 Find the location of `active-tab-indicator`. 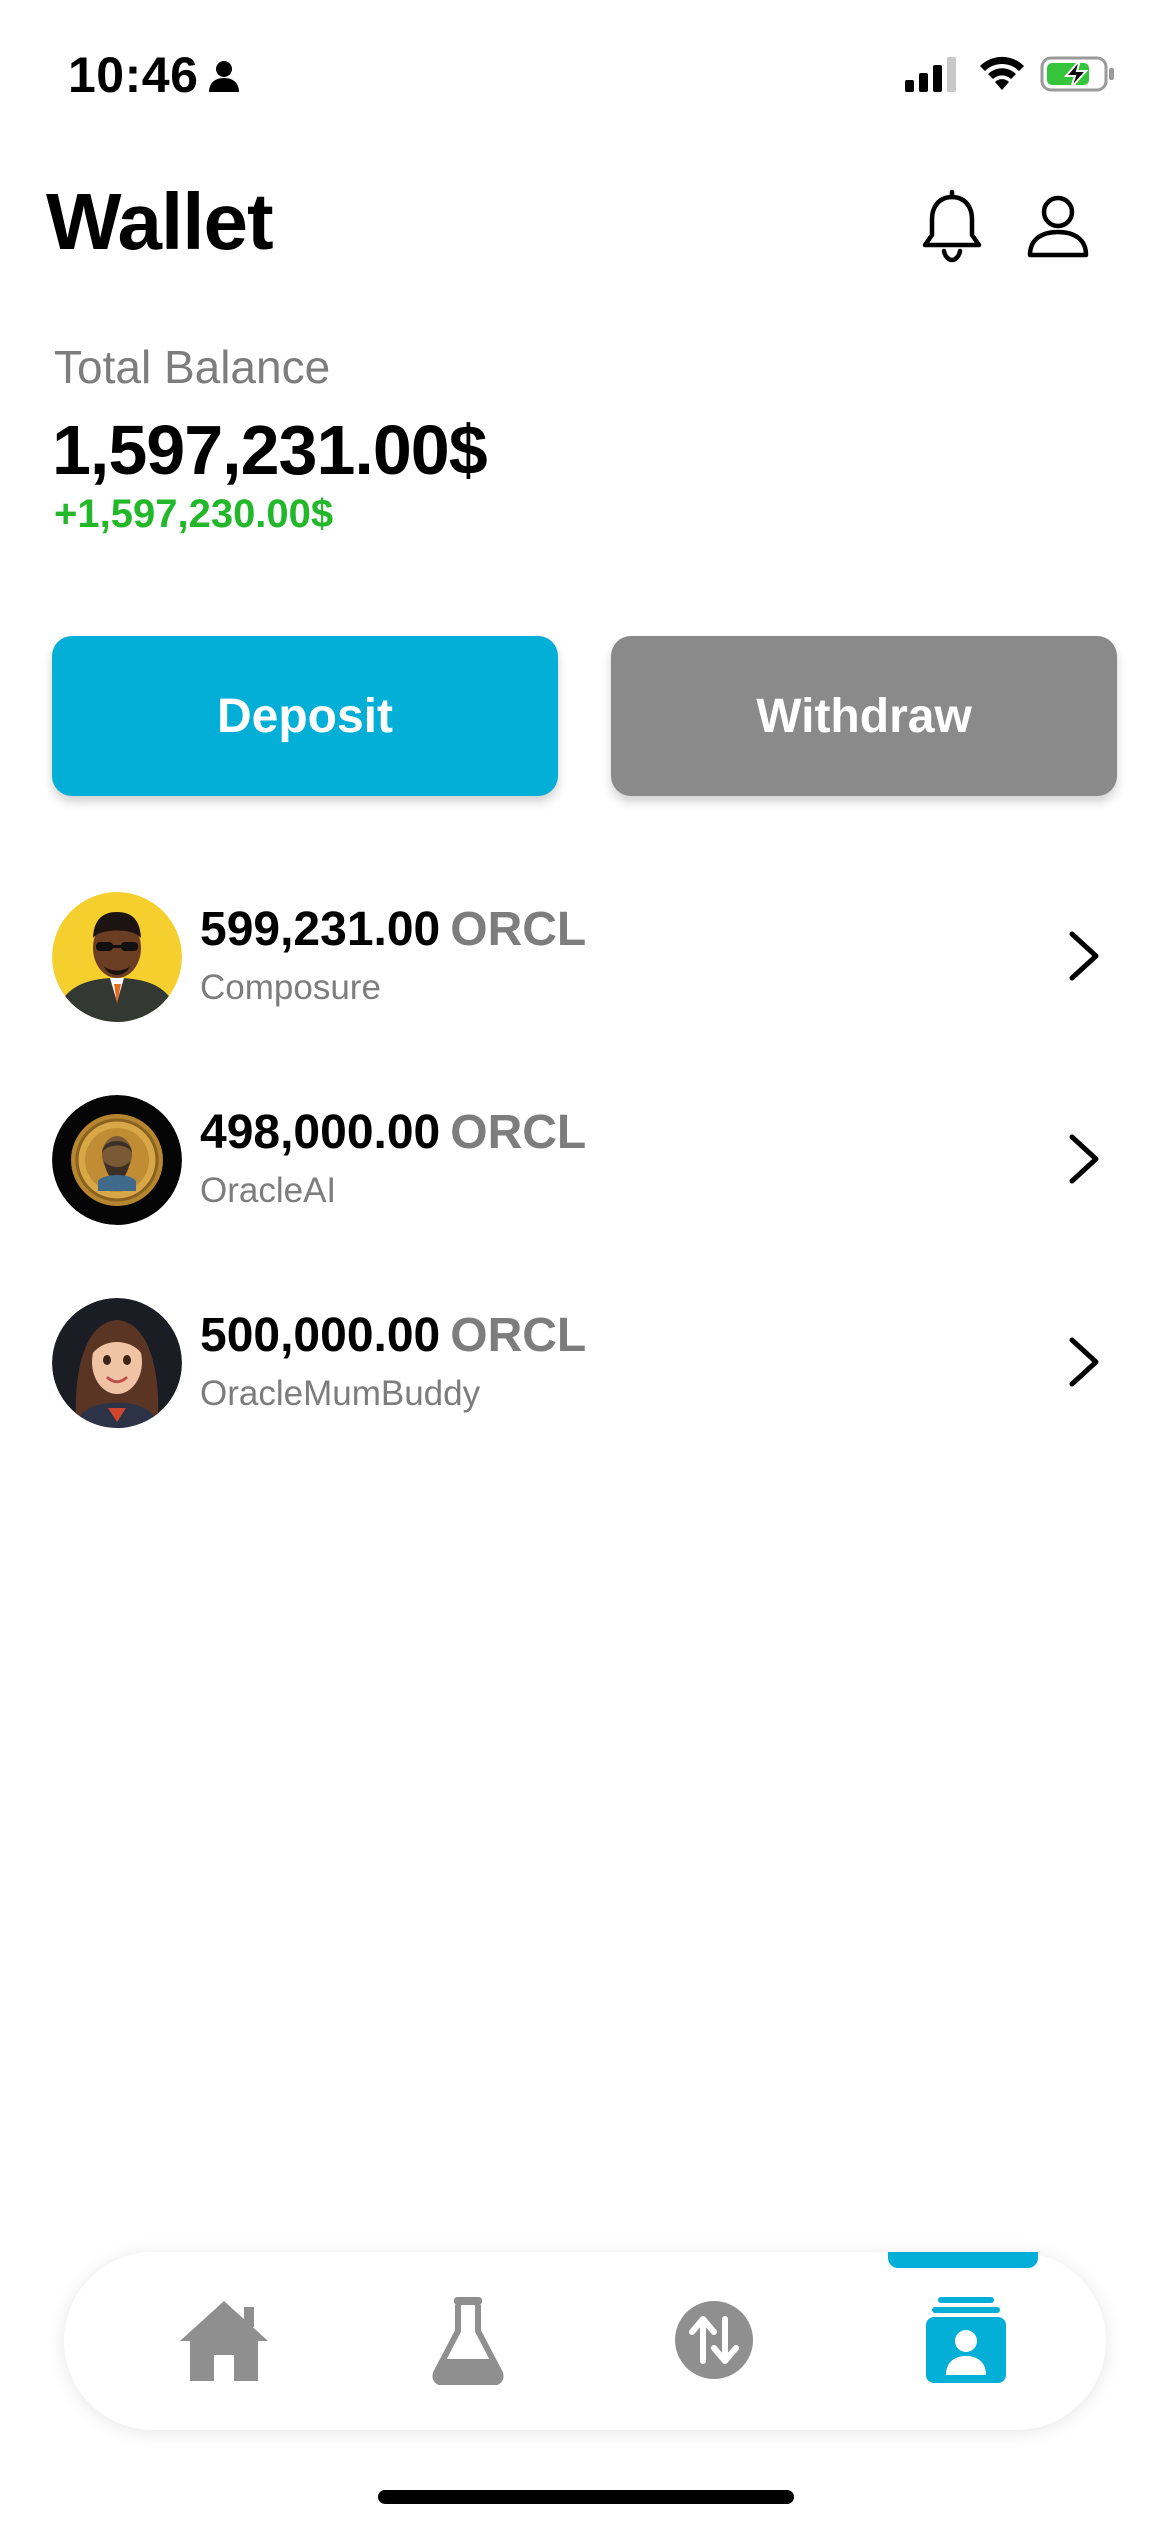

active-tab-indicator is located at coordinates (963, 2260).